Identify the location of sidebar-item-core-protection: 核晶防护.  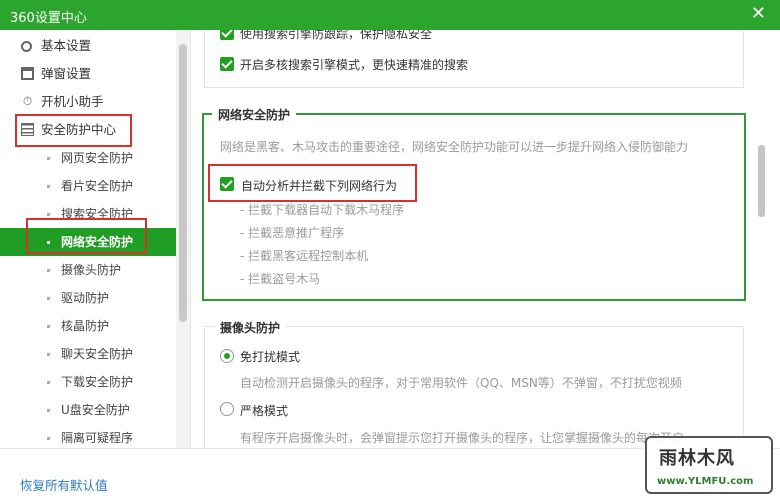
(88, 326).